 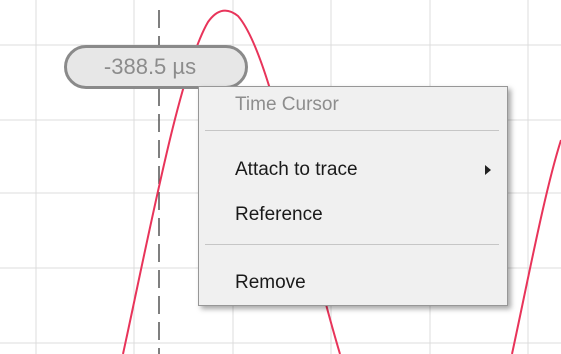 I want to click on menu-item-attach-to-trace: Attach to trace, so click(x=353, y=170).